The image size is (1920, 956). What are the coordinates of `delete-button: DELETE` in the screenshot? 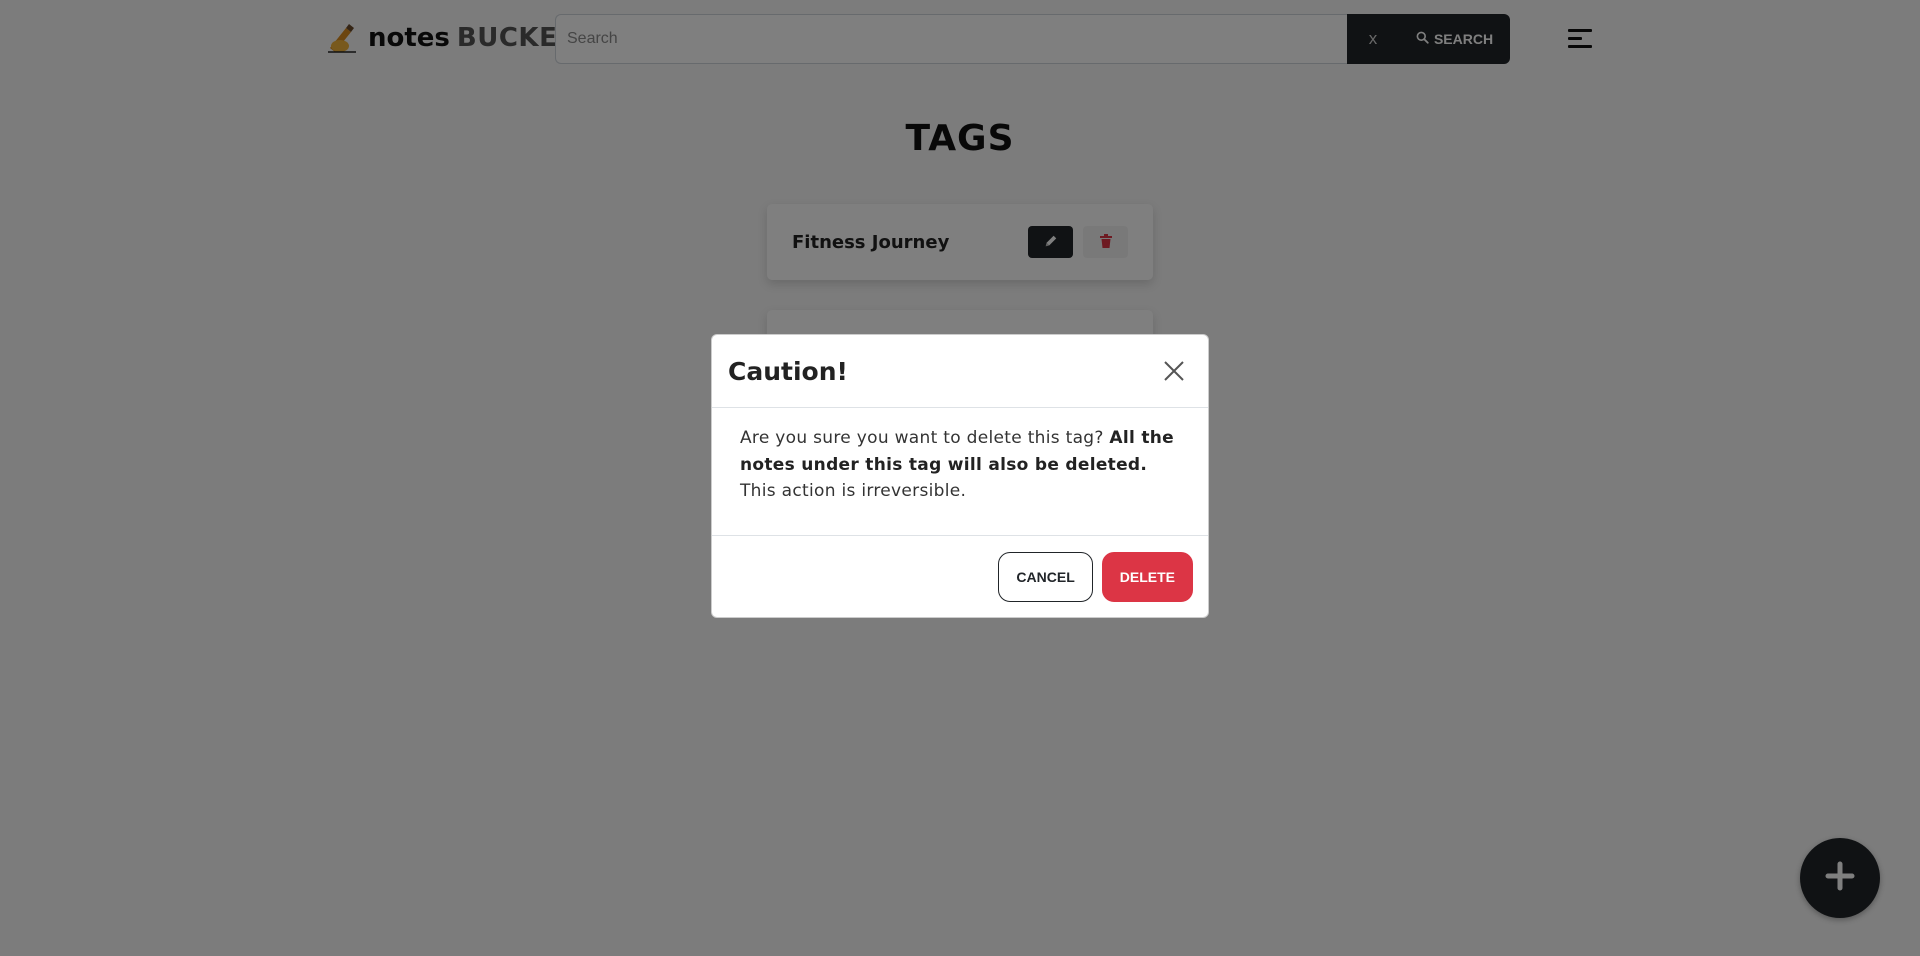 It's located at (1147, 577).